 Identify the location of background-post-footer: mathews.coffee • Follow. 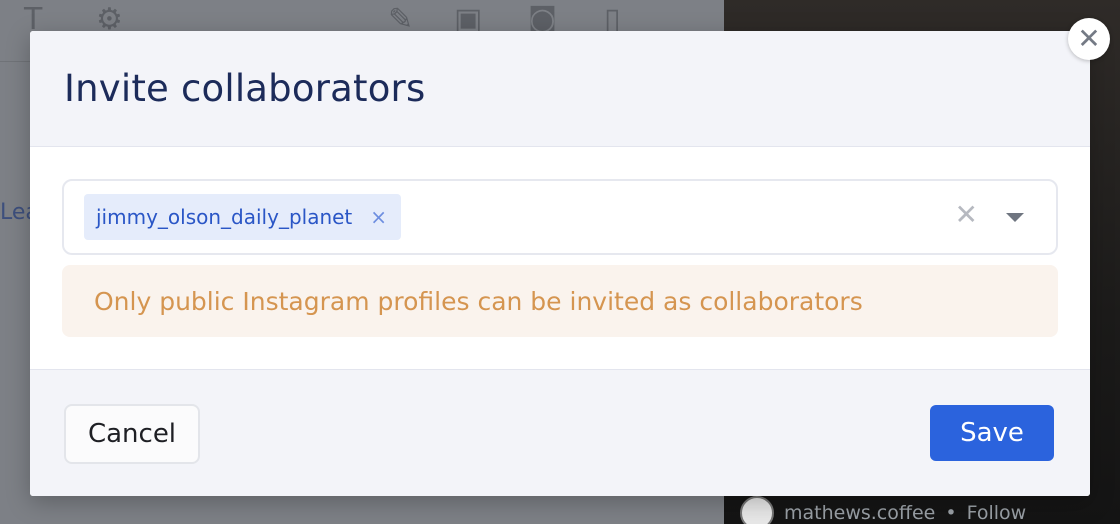
(883, 510).